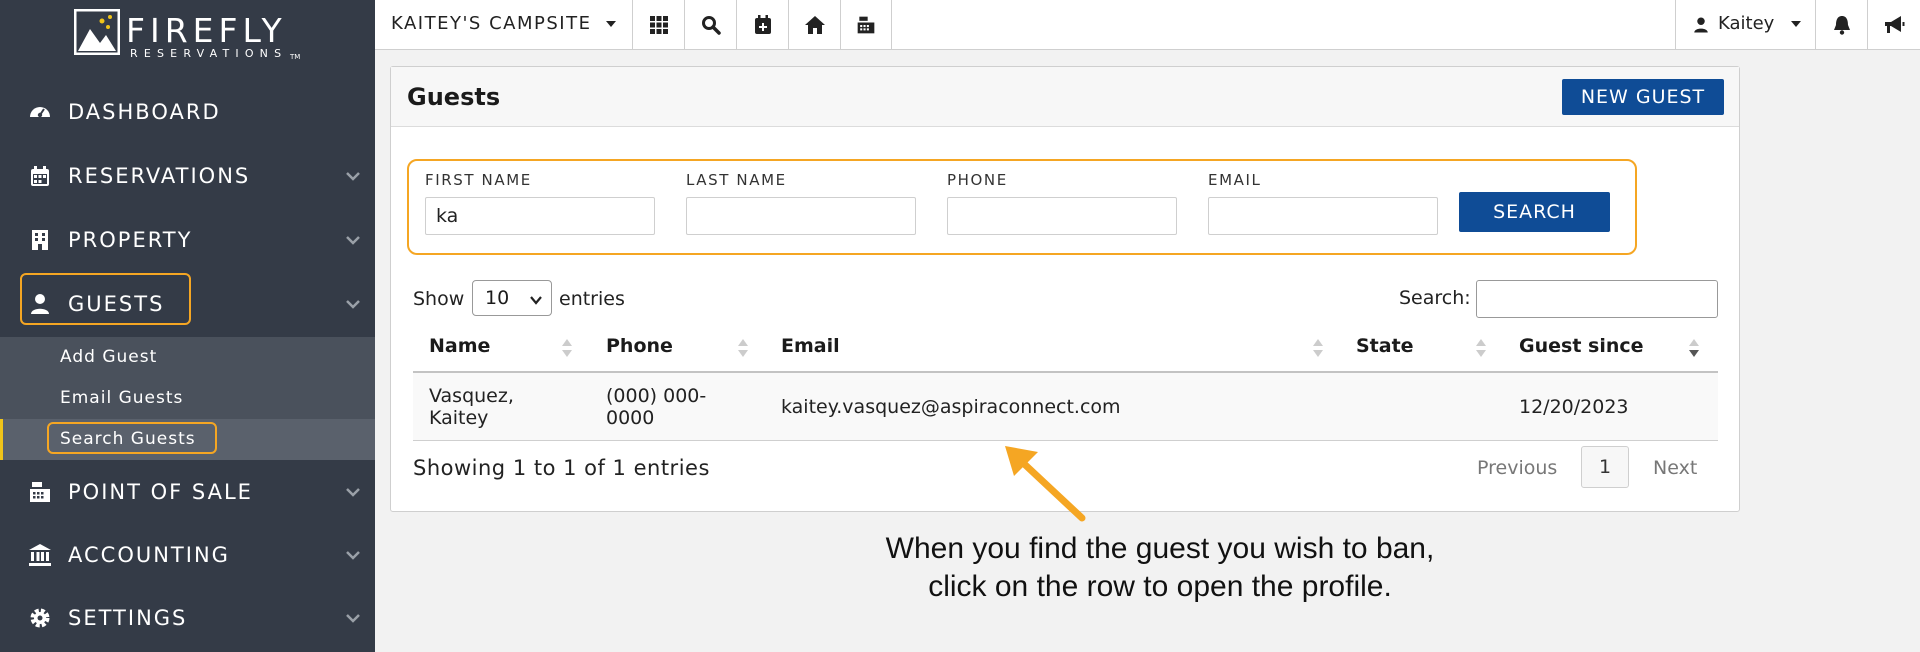 The image size is (1920, 652). Describe the element at coordinates (736, 180) in the screenshot. I see `last-name-label: LAST NAME` at that location.